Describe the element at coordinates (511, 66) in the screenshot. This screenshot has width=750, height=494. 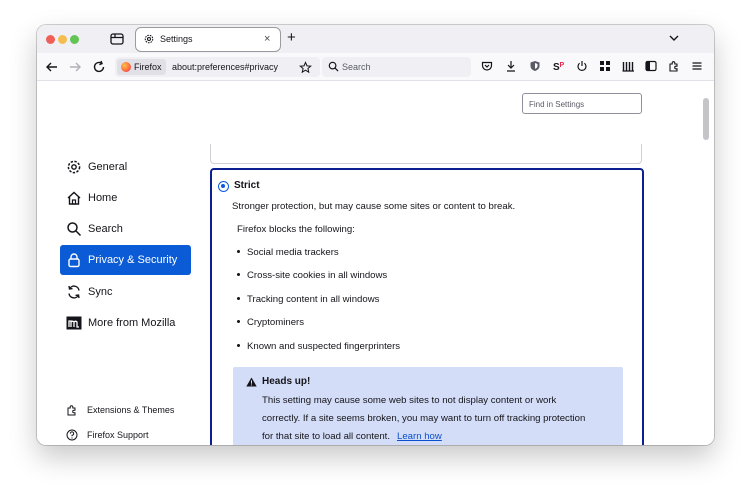
I see `downloads-icon` at that location.